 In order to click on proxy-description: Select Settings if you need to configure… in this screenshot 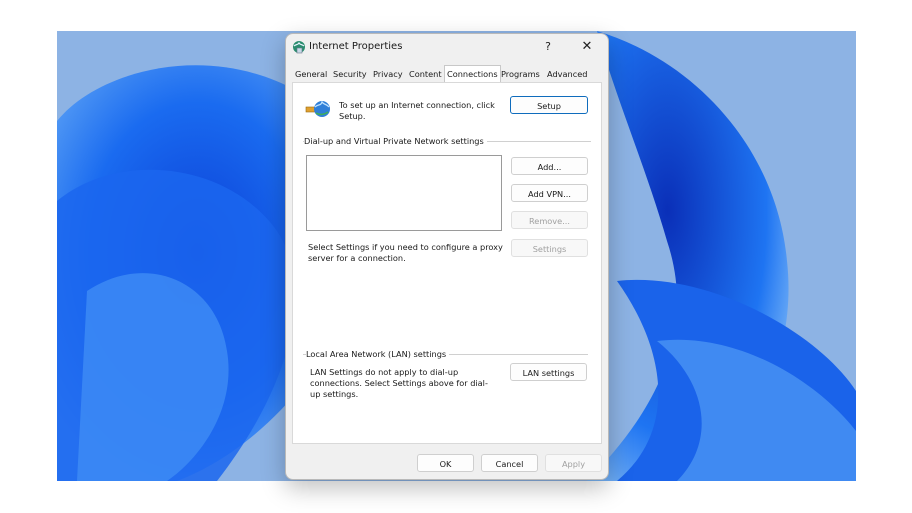, I will do `click(405, 252)`.